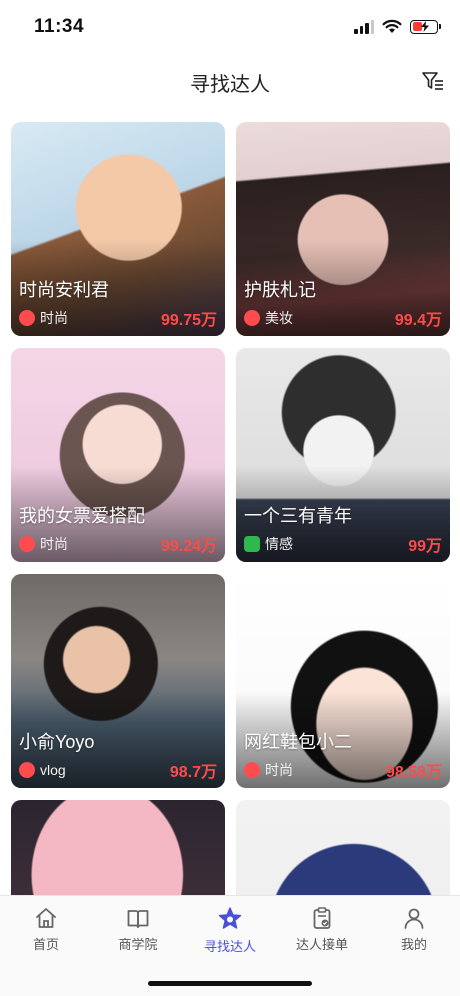  I want to click on home-icon, so click(46, 918).